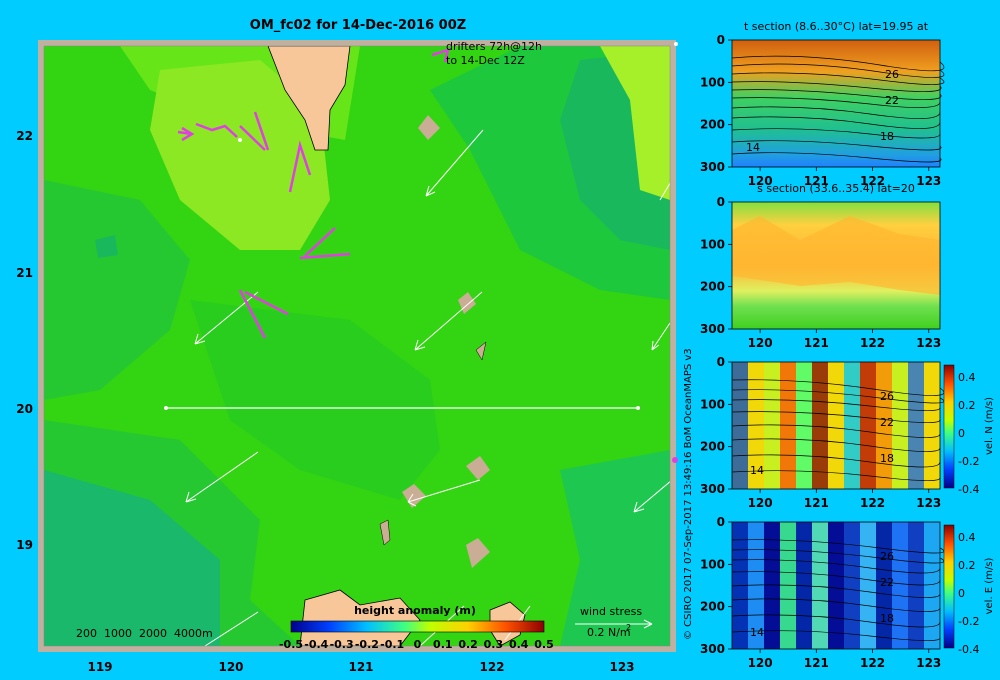 Image resolution: width=1000 pixels, height=680 pixels. What do you see at coordinates (949, 586) in the screenshot?
I see `vel-east-colorbar` at bounding box center [949, 586].